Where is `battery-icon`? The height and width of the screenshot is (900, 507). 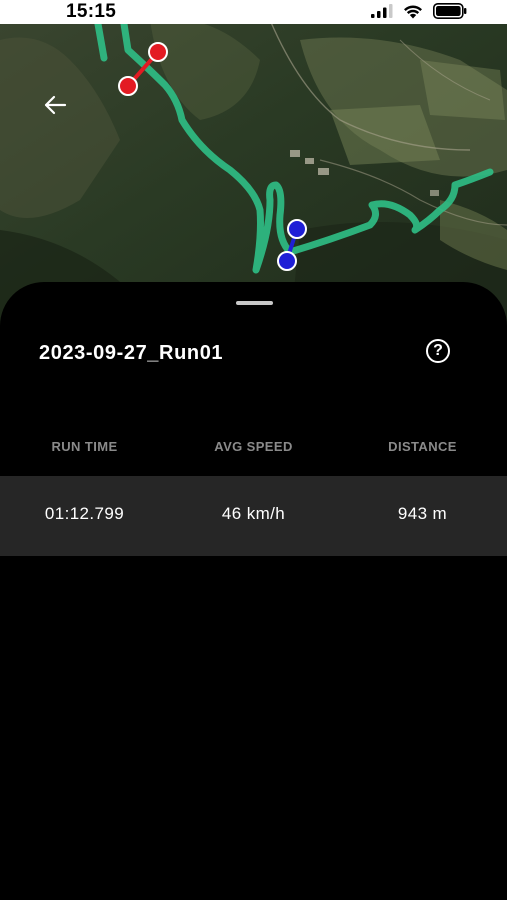
battery-icon is located at coordinates (450, 13).